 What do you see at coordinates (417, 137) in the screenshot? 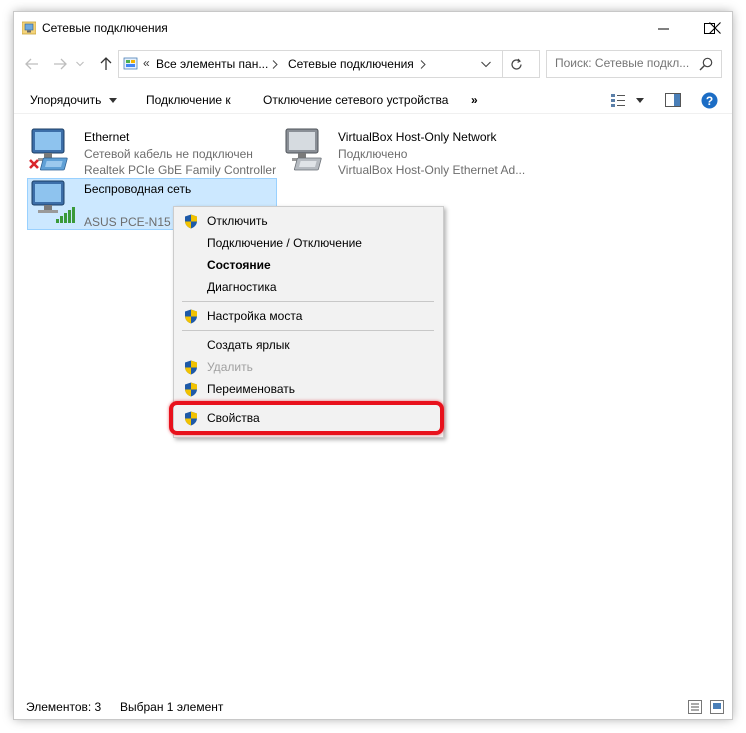
I see `connection-name: VirtualBox Host-Only Network` at bounding box center [417, 137].